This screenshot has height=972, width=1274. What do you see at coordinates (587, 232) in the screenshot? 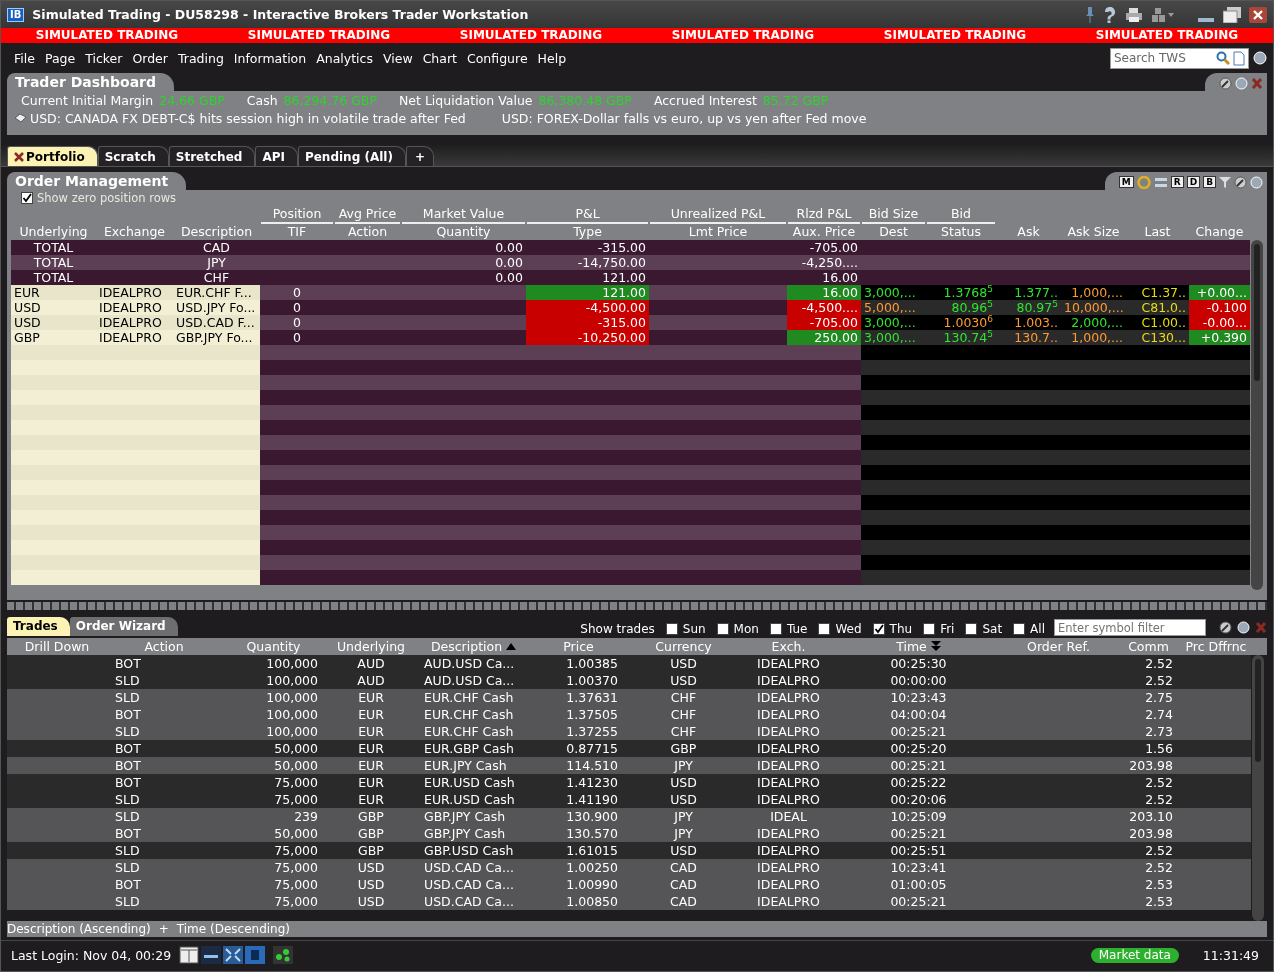
I see `column-header: Type` at bounding box center [587, 232].